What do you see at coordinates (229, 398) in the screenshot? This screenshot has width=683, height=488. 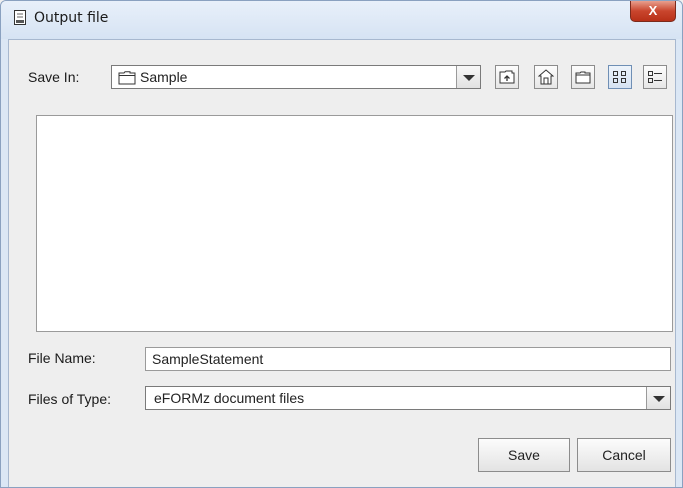 I see `files-of-type-value: eFORMz document files` at bounding box center [229, 398].